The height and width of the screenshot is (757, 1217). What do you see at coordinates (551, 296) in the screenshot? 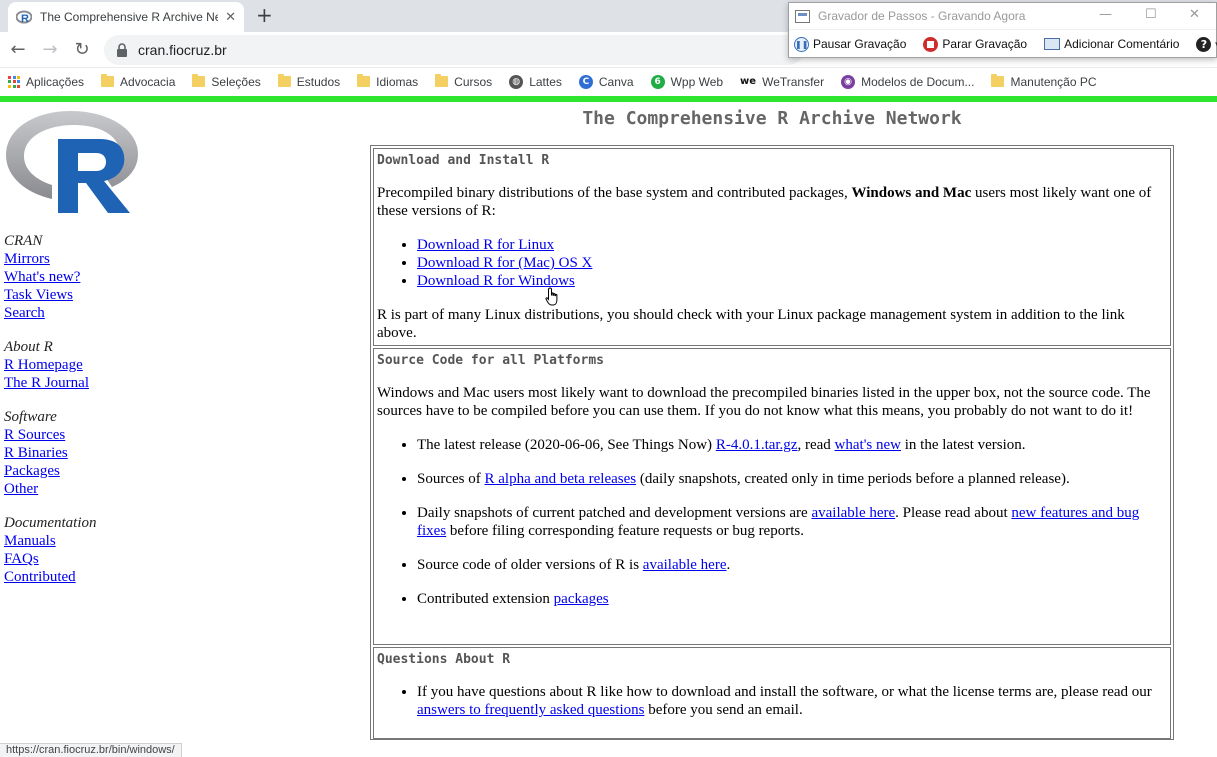
I see `hand-cursor-icon` at bounding box center [551, 296].